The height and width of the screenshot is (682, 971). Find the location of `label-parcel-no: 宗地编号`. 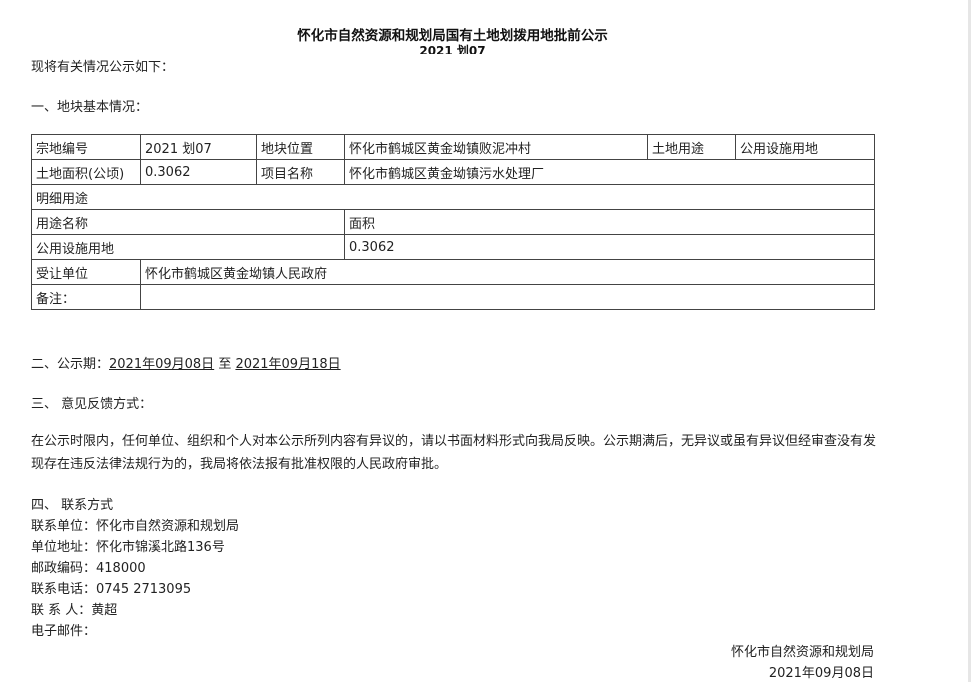

label-parcel-no: 宗地编号 is located at coordinates (86, 147).